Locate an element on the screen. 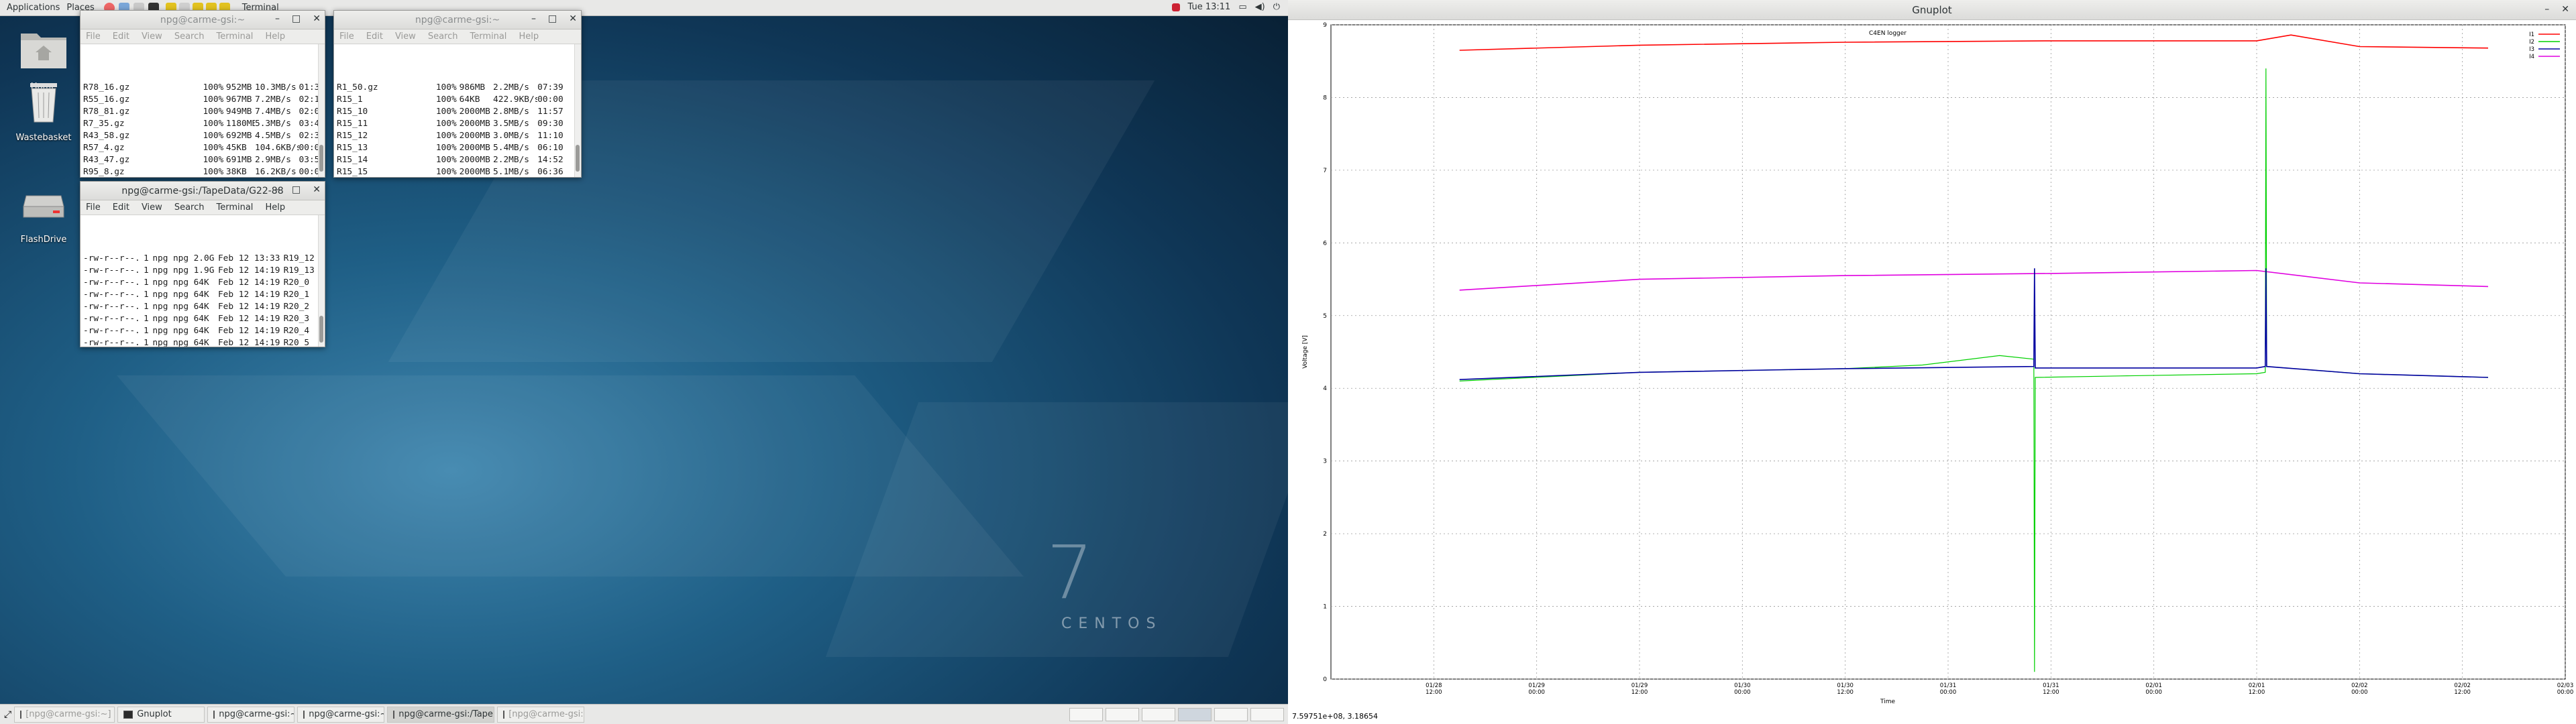  window-title: npg@carme-gsi:~ is located at coordinates (457, 19).